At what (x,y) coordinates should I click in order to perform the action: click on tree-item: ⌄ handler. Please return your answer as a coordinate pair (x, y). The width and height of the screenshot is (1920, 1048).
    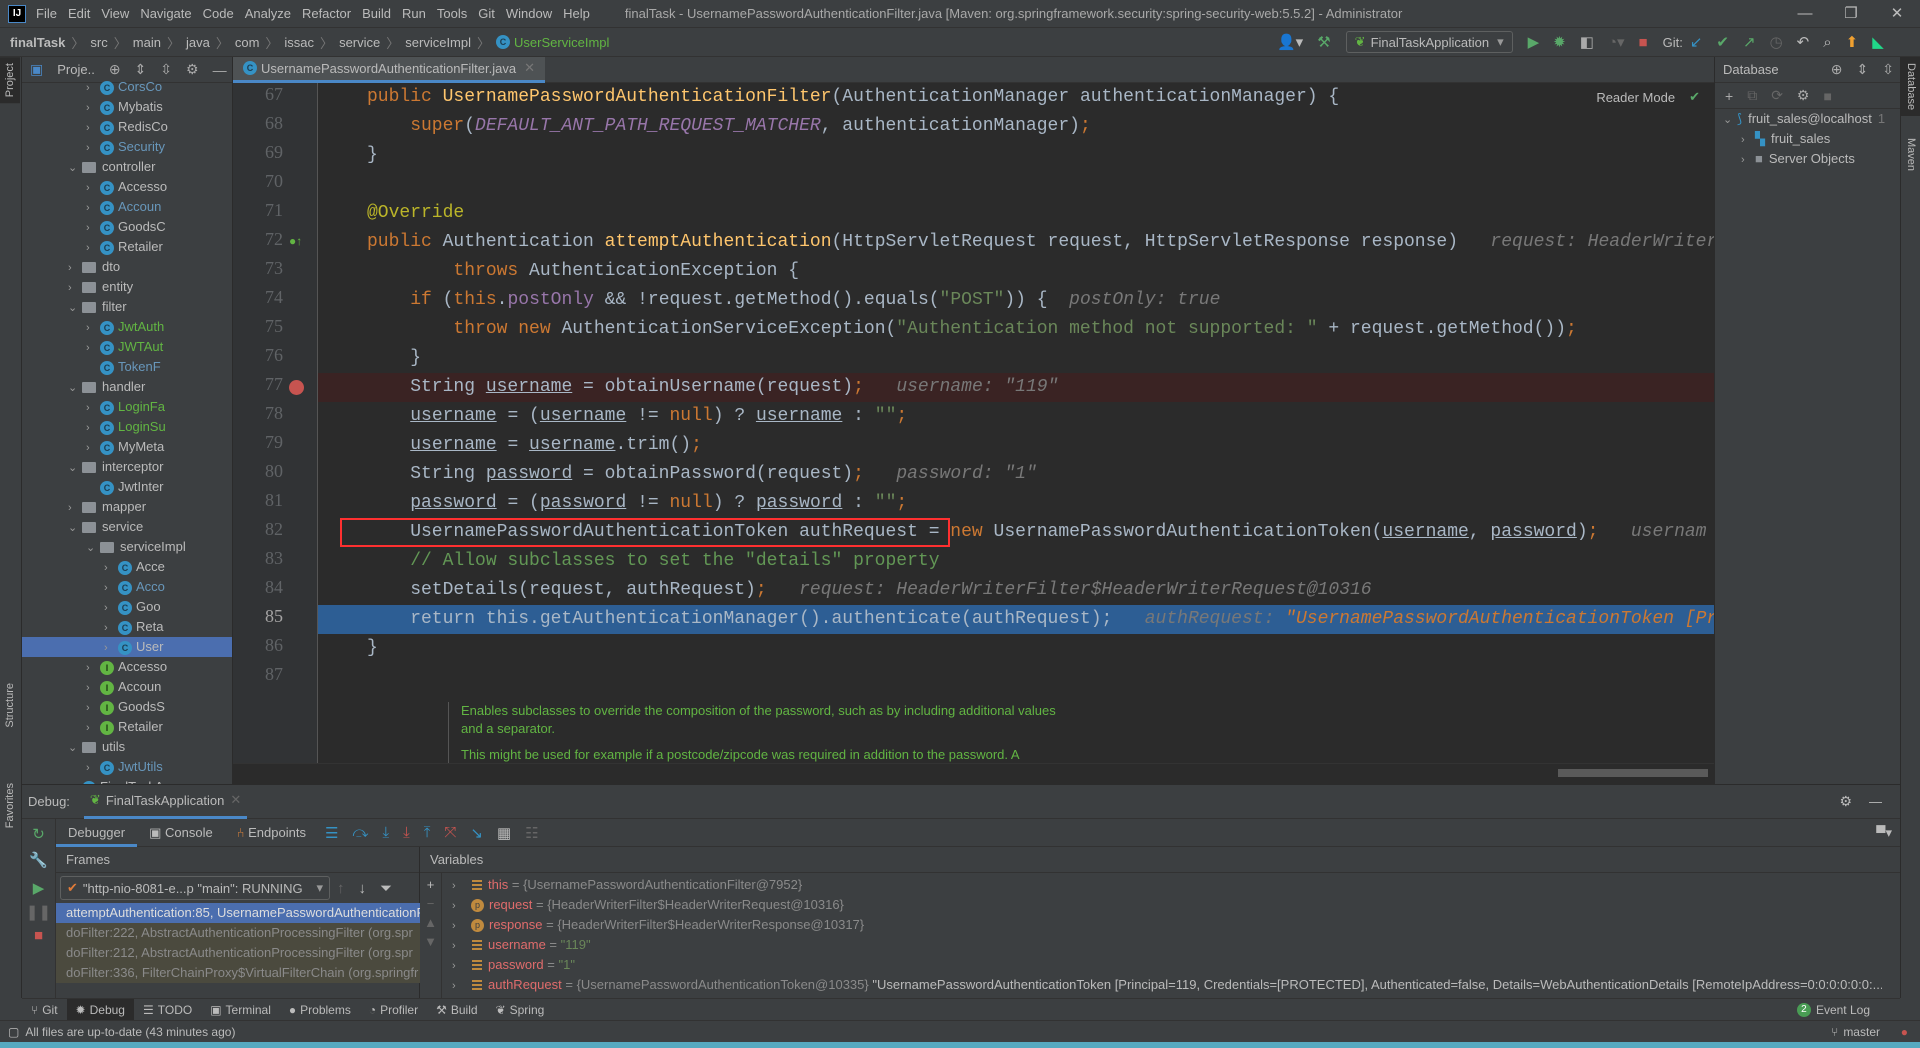
    Looking at the image, I should click on (127, 387).